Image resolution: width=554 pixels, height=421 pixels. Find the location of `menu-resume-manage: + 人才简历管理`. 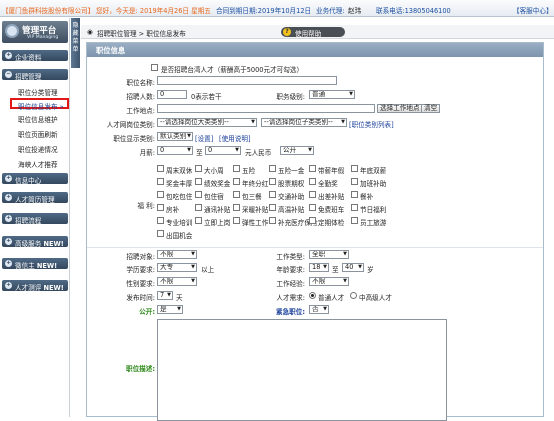

menu-resume-manage: + 人才简历管理 is located at coordinates (35, 198).